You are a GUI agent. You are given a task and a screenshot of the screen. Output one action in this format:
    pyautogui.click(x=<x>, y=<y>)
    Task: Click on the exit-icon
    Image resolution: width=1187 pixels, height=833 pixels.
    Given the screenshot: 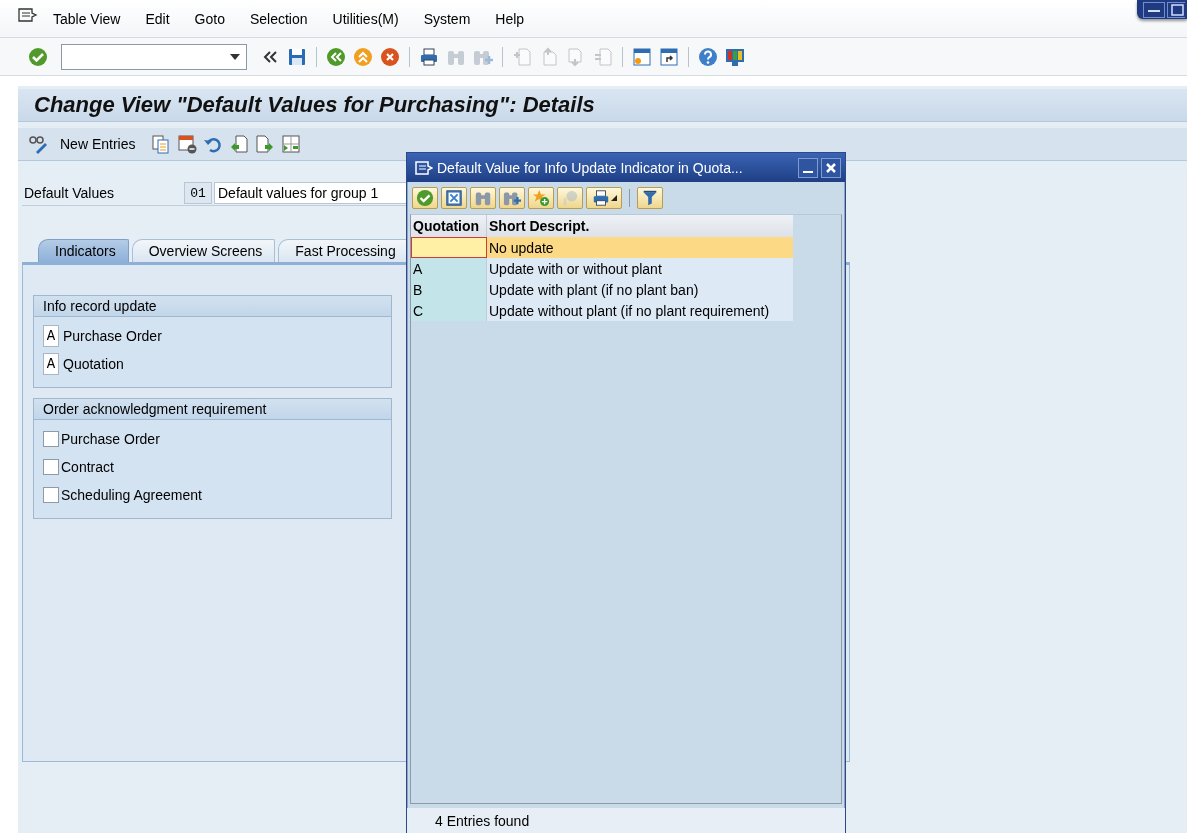 What is the action you would take?
    pyautogui.click(x=363, y=56)
    